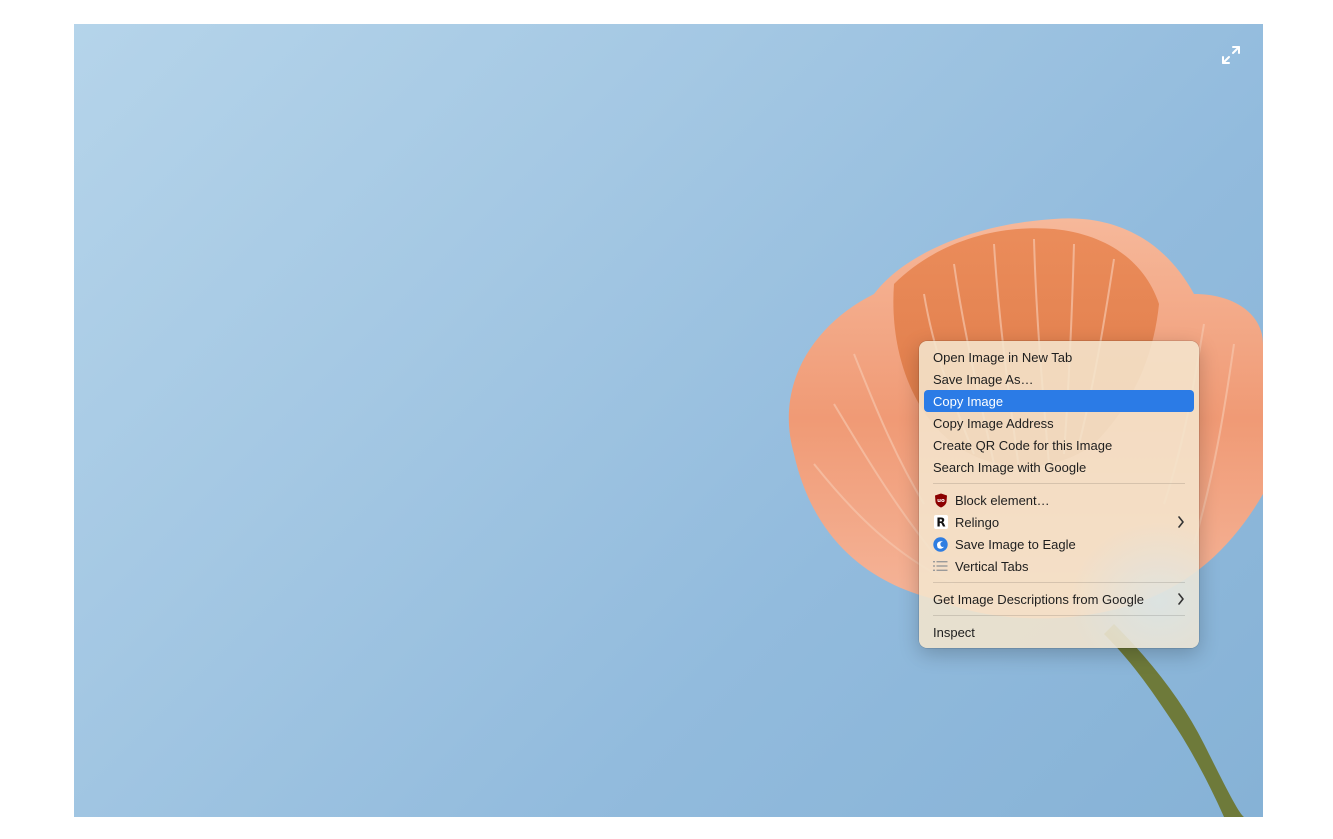 This screenshot has width=1333, height=839. I want to click on menu-item-label: Search Image with Google, so click(1010, 467).